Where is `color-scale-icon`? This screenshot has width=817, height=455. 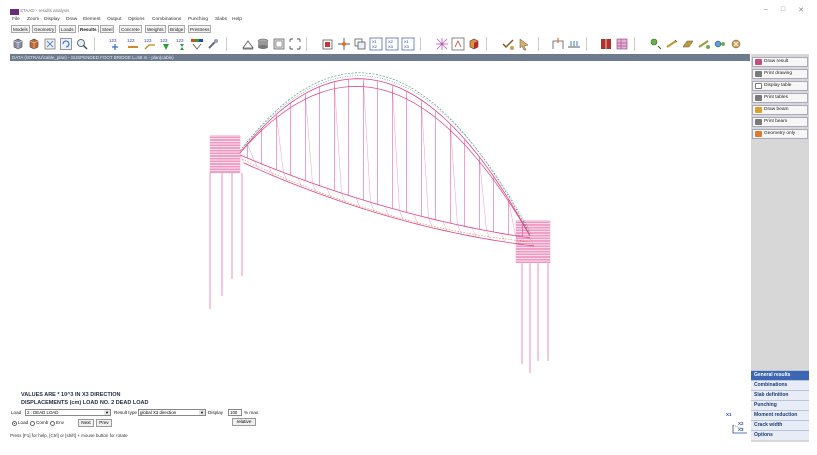
color-scale-icon is located at coordinates (197, 44).